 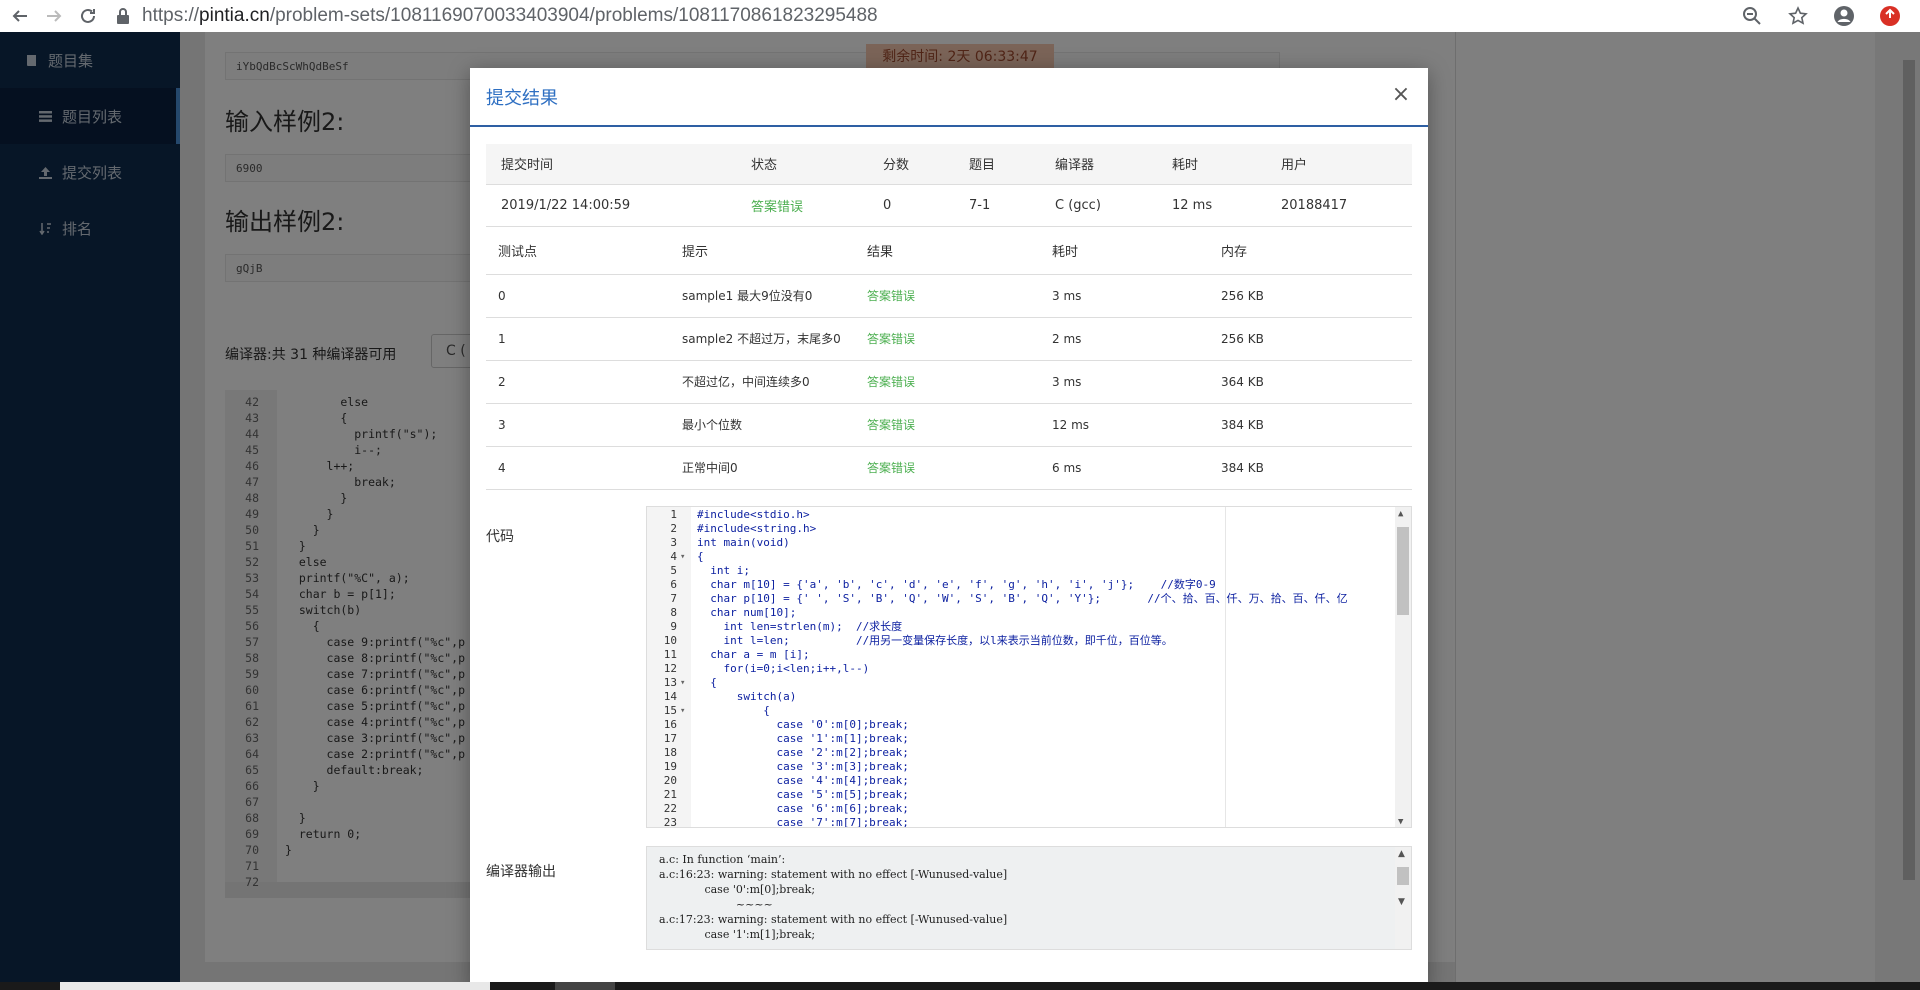 What do you see at coordinates (673, 514) in the screenshot?
I see `line-number: 1` at bounding box center [673, 514].